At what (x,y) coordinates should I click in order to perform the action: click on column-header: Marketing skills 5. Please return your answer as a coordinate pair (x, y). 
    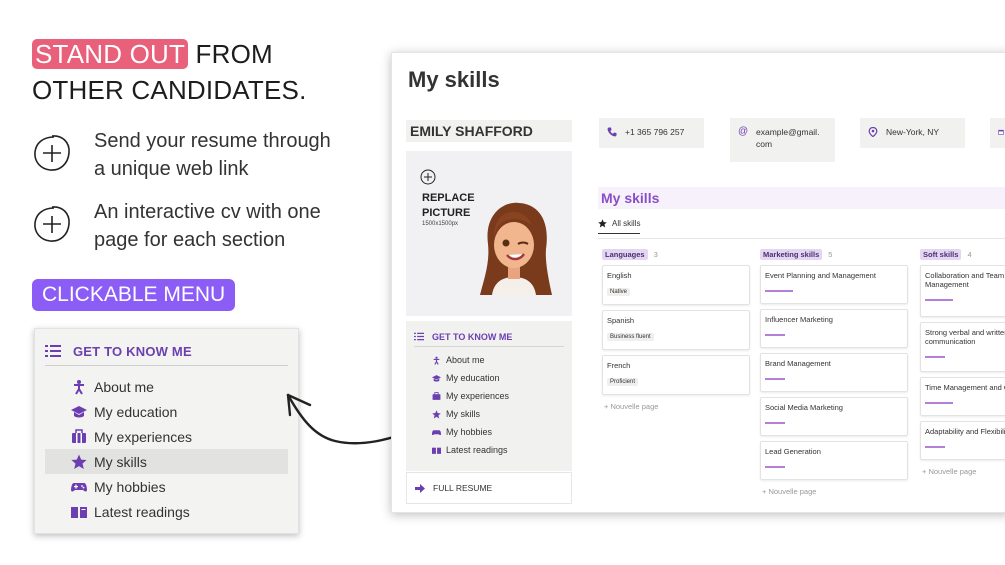
    Looking at the image, I should click on (834, 254).